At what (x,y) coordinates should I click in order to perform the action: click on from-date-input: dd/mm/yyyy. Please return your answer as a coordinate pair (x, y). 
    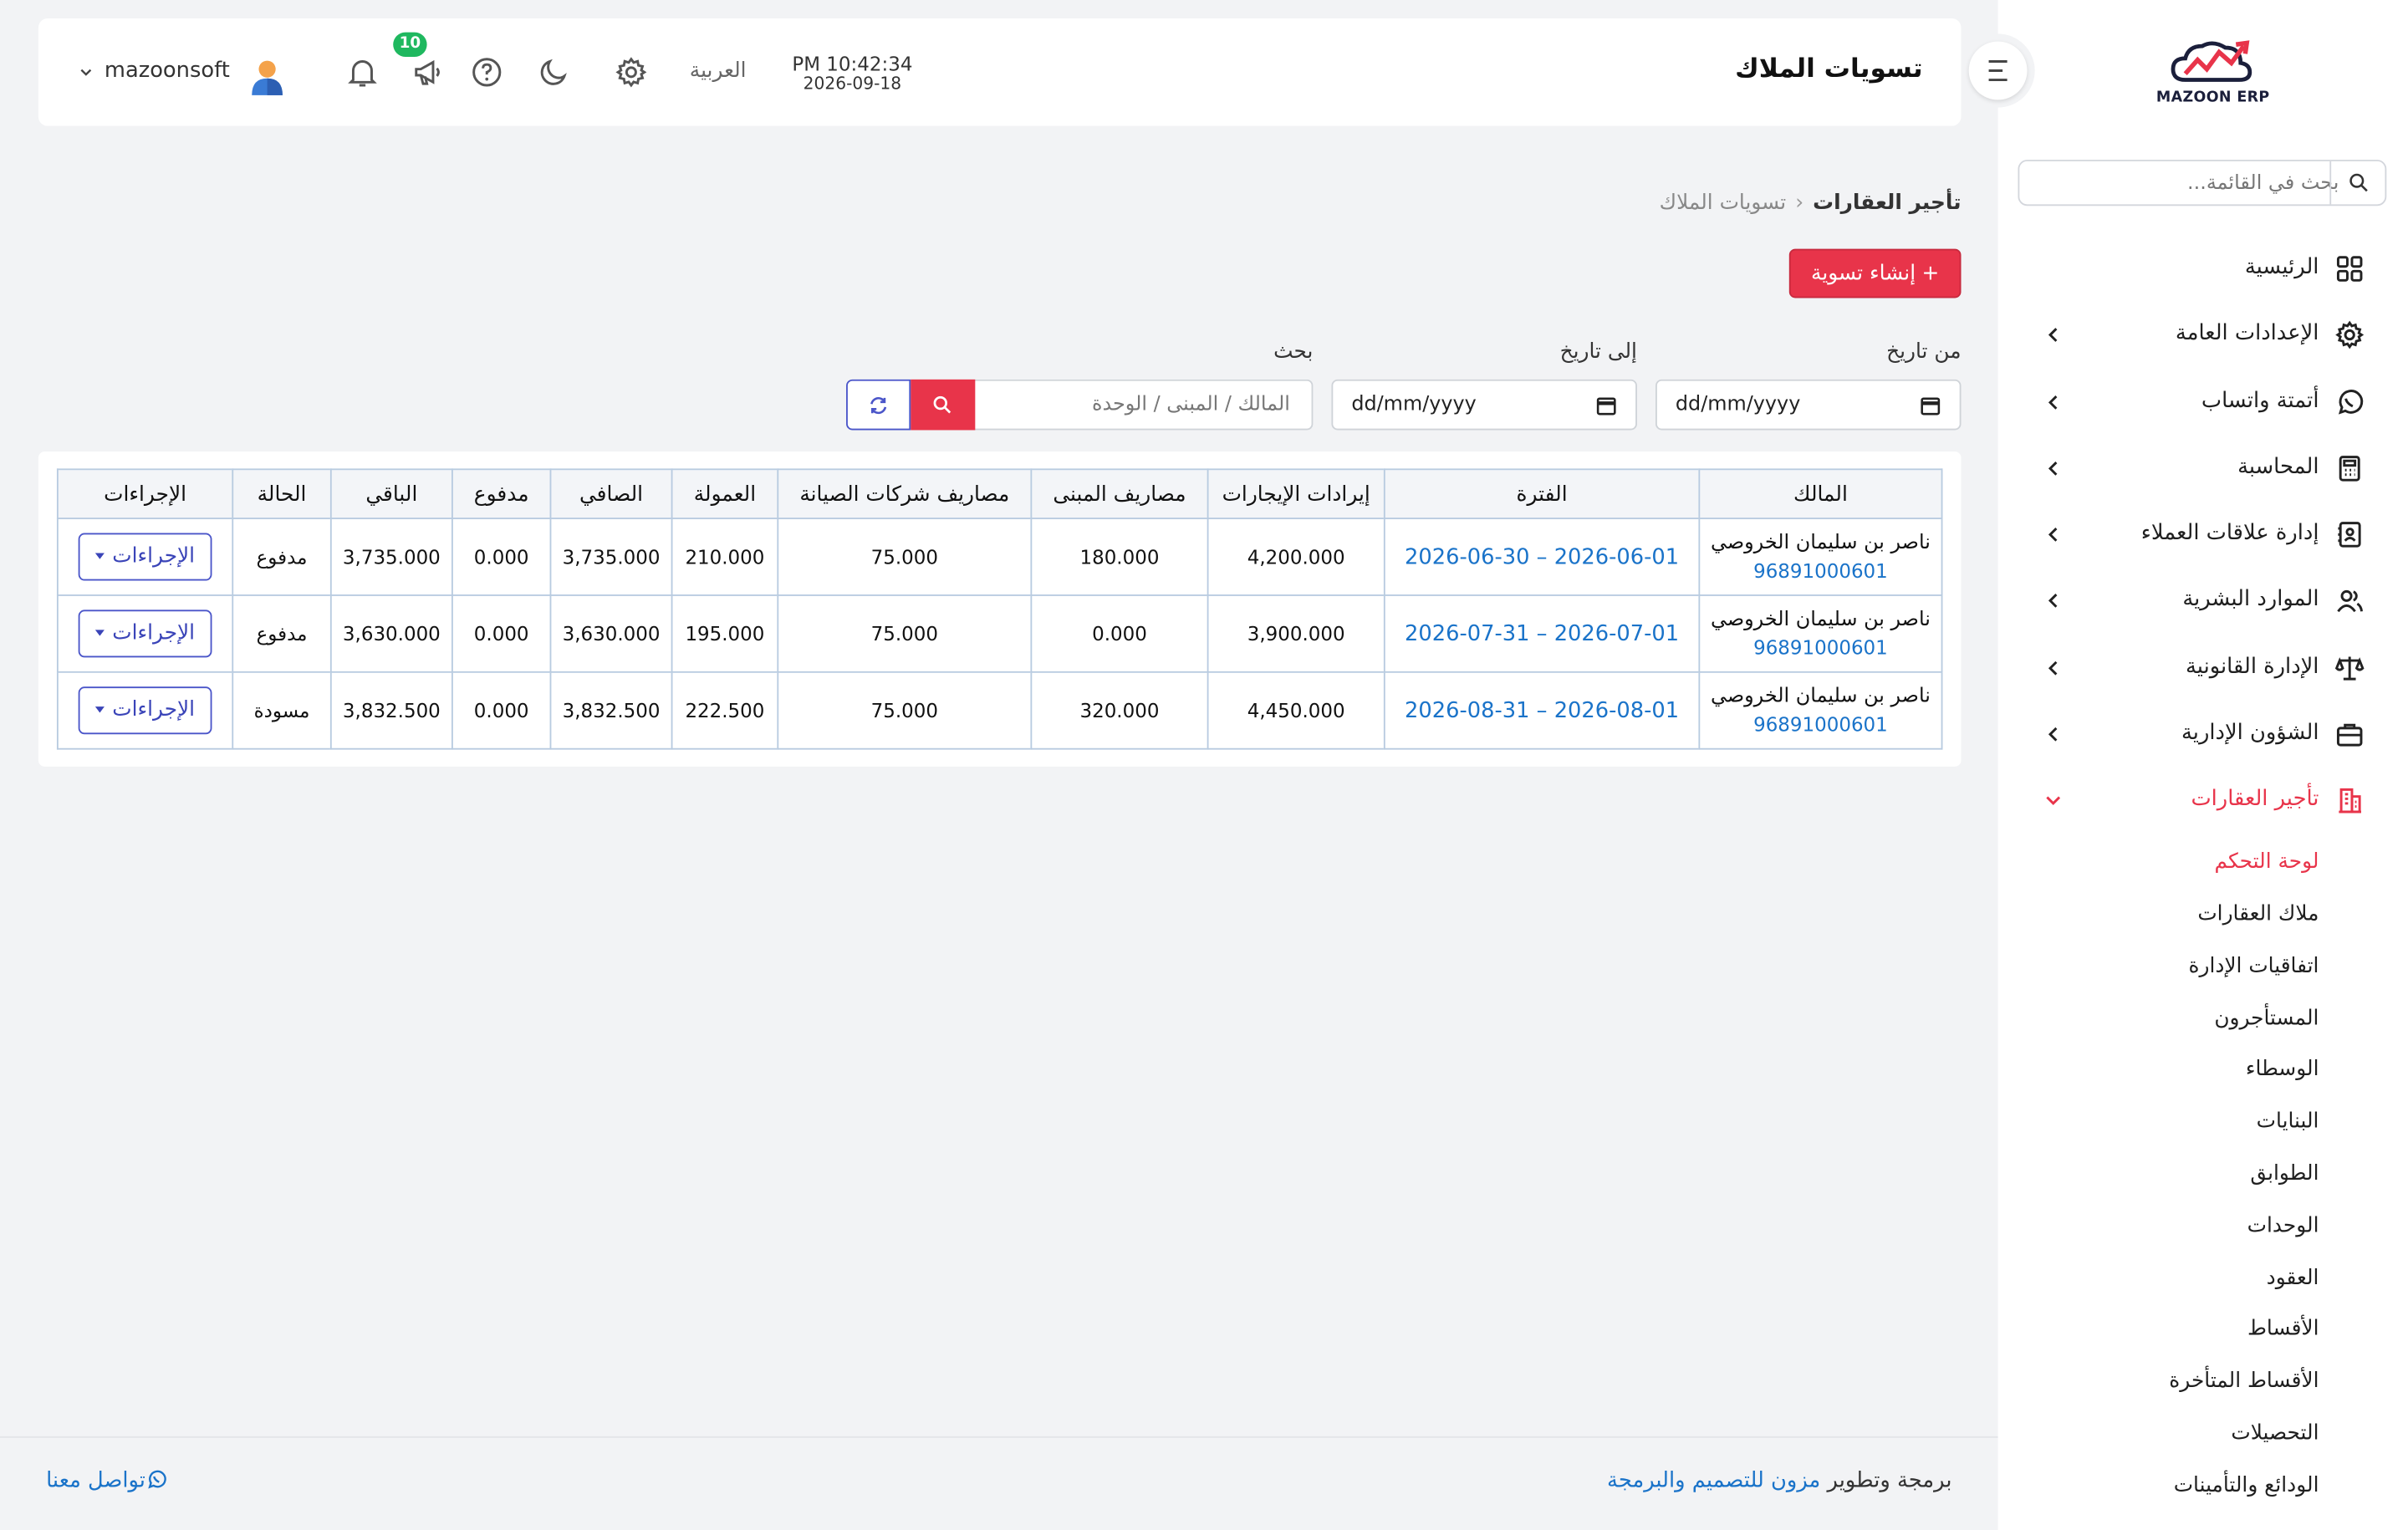
    Looking at the image, I should click on (1809, 405).